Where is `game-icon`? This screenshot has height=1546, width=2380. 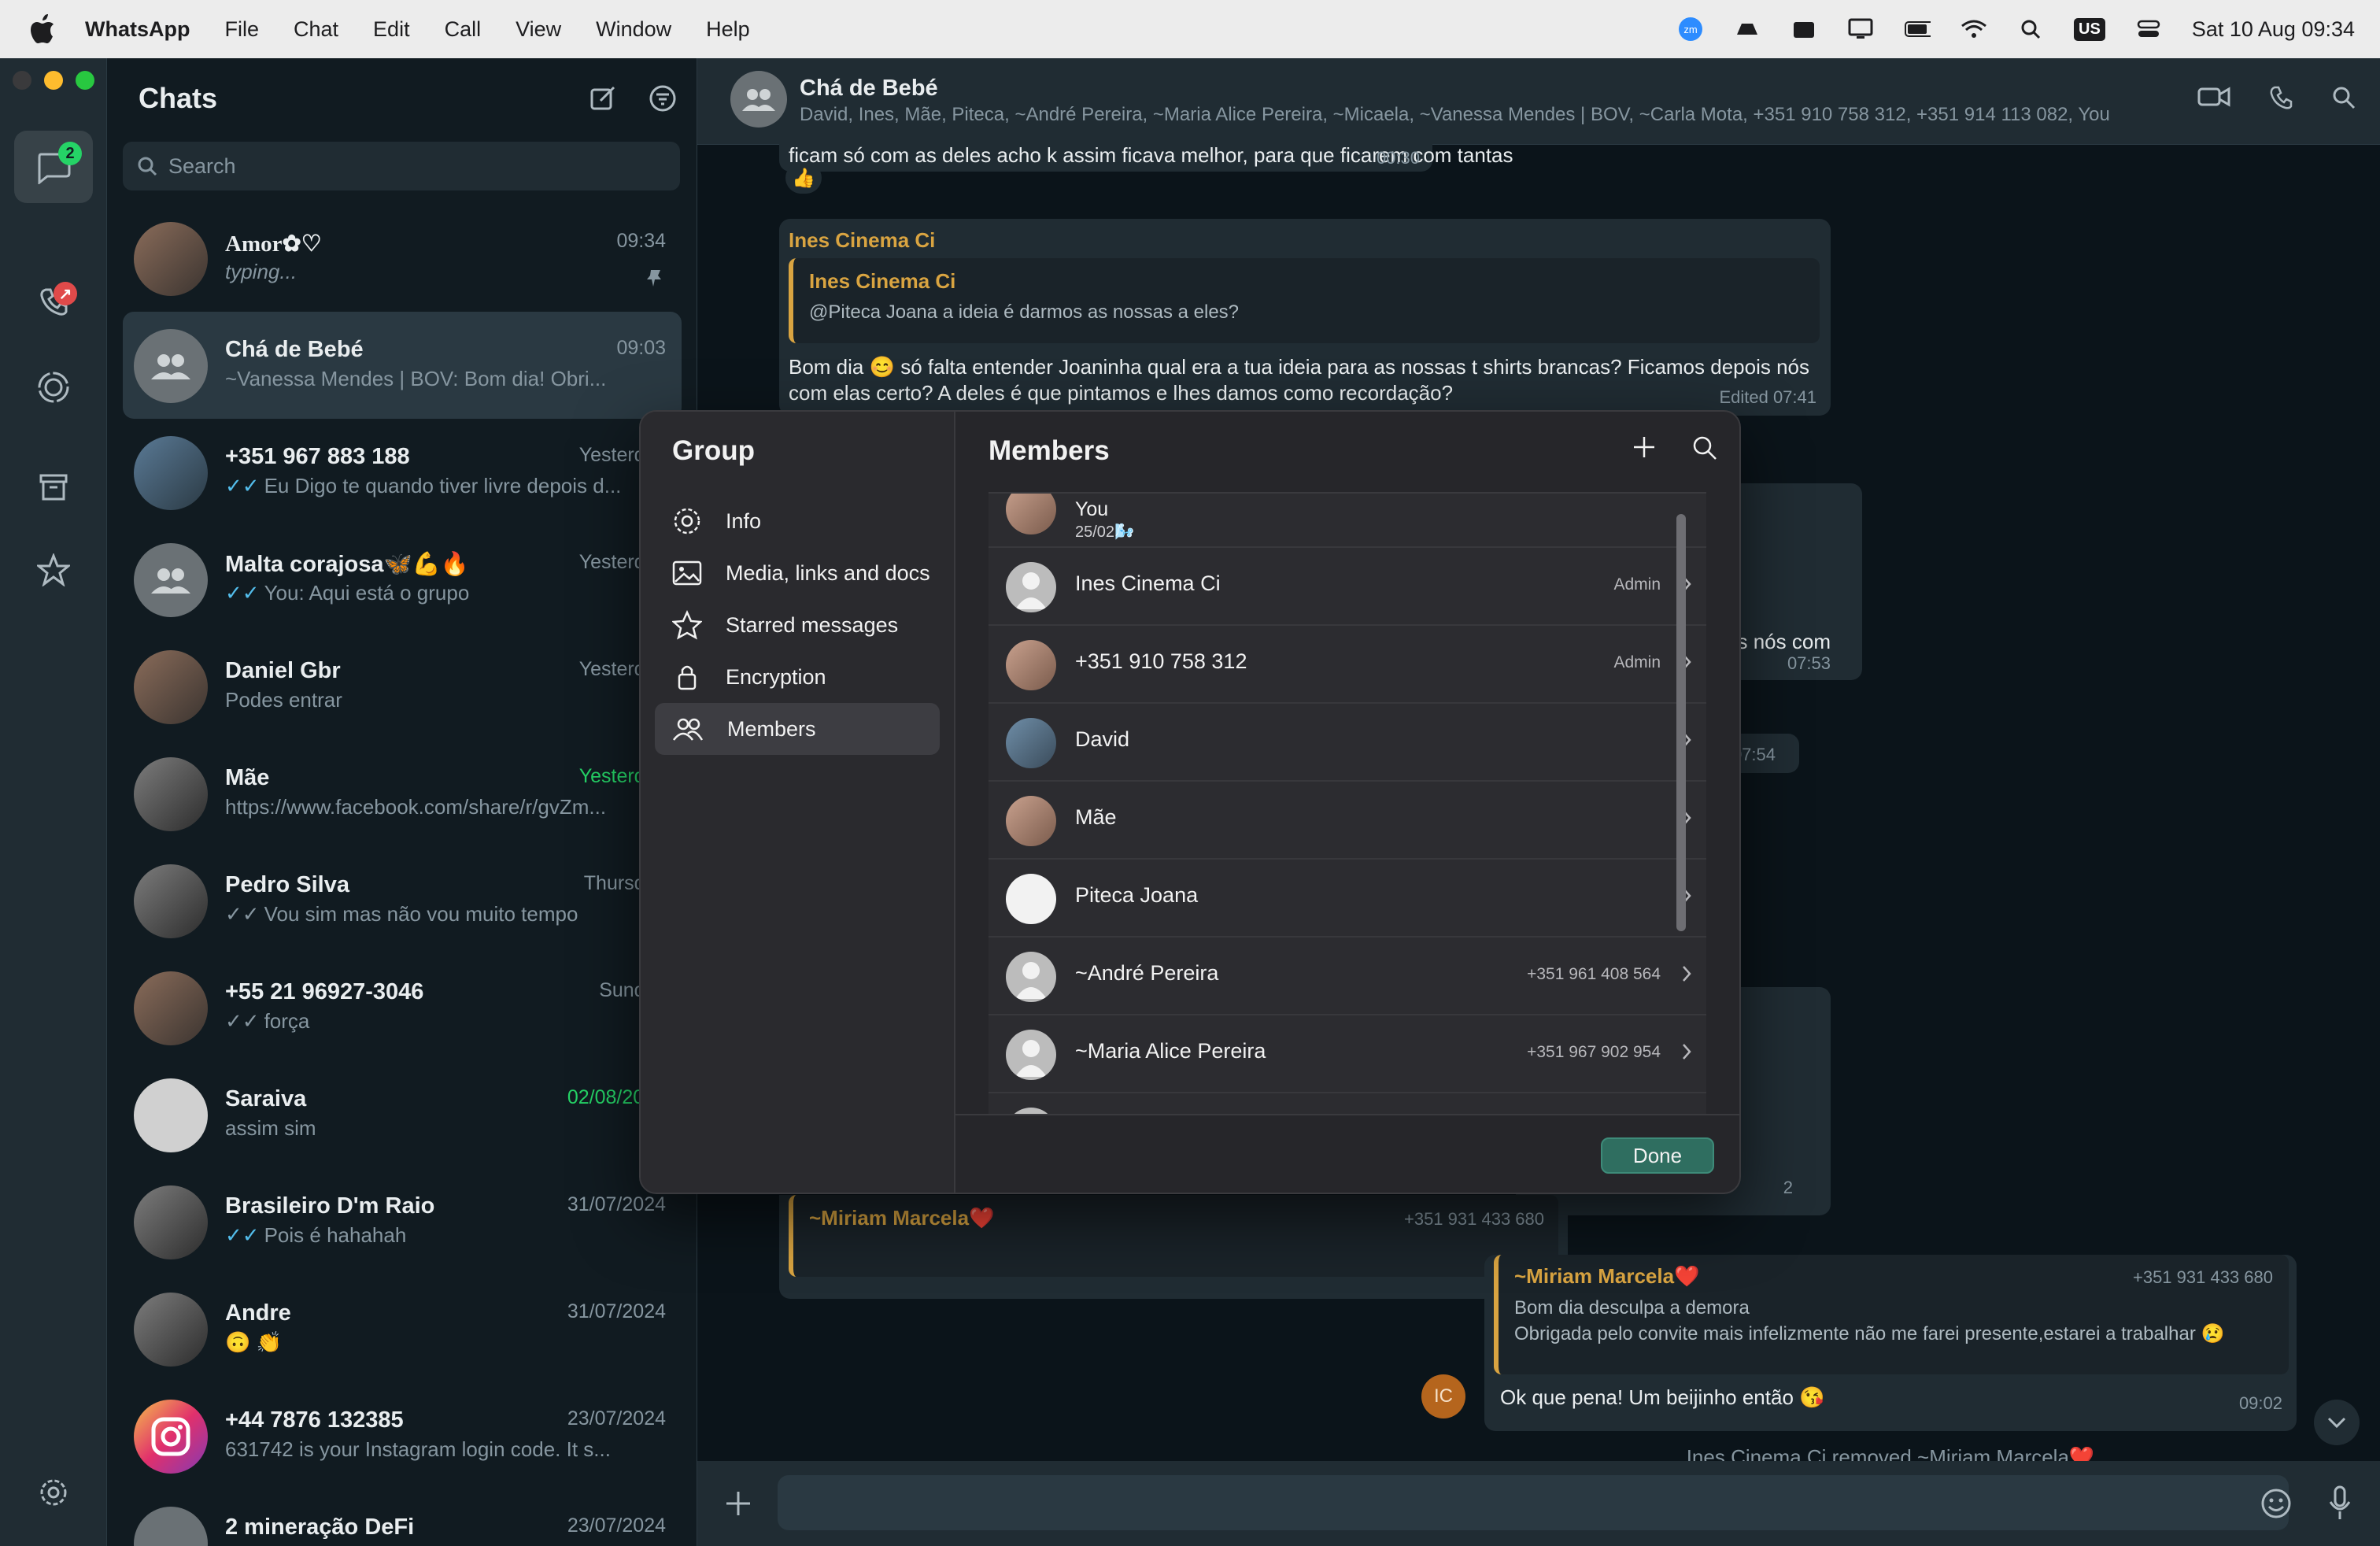
game-icon is located at coordinates (1747, 29).